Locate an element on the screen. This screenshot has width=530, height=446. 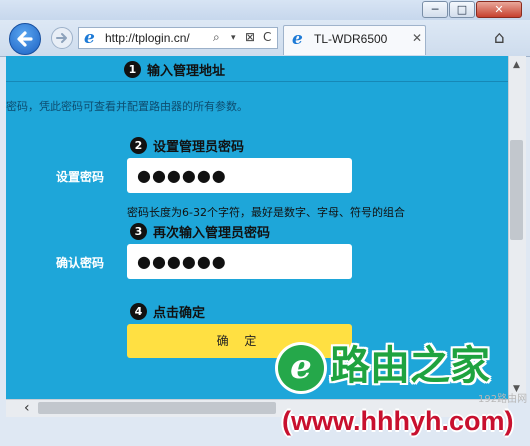
tab-tl-wdr6500: e TL-WDR6500 ✕ is located at coordinates (354, 40).